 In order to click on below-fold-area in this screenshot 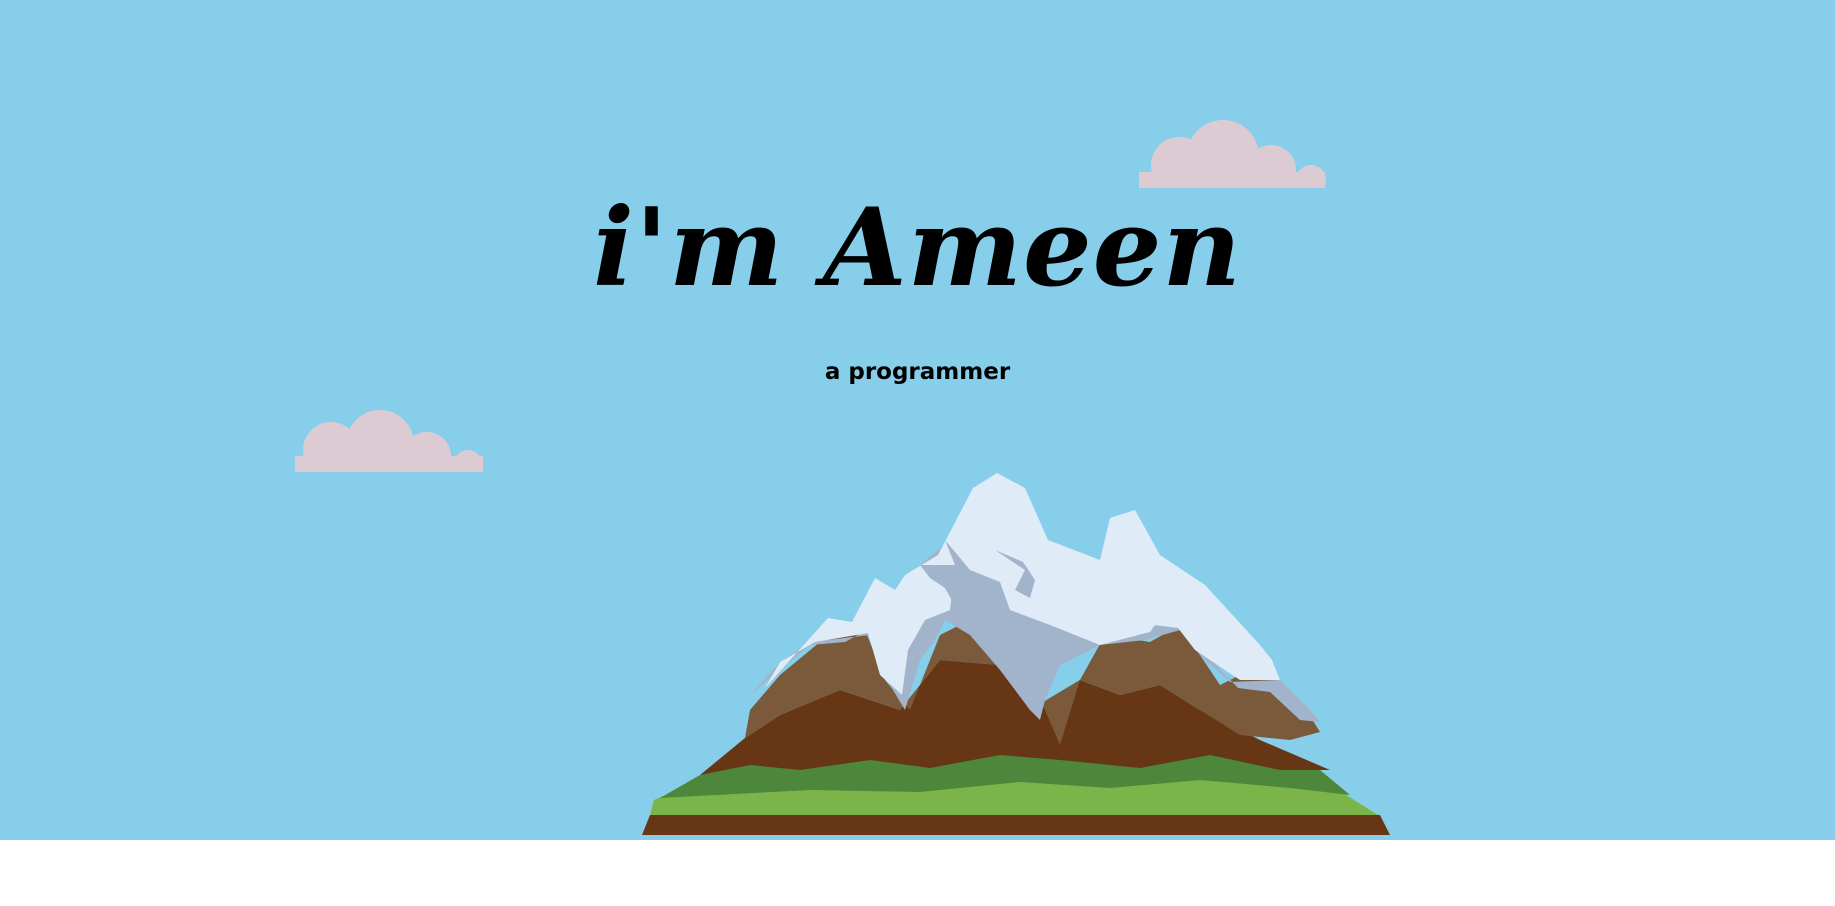, I will do `click(917, 873)`.